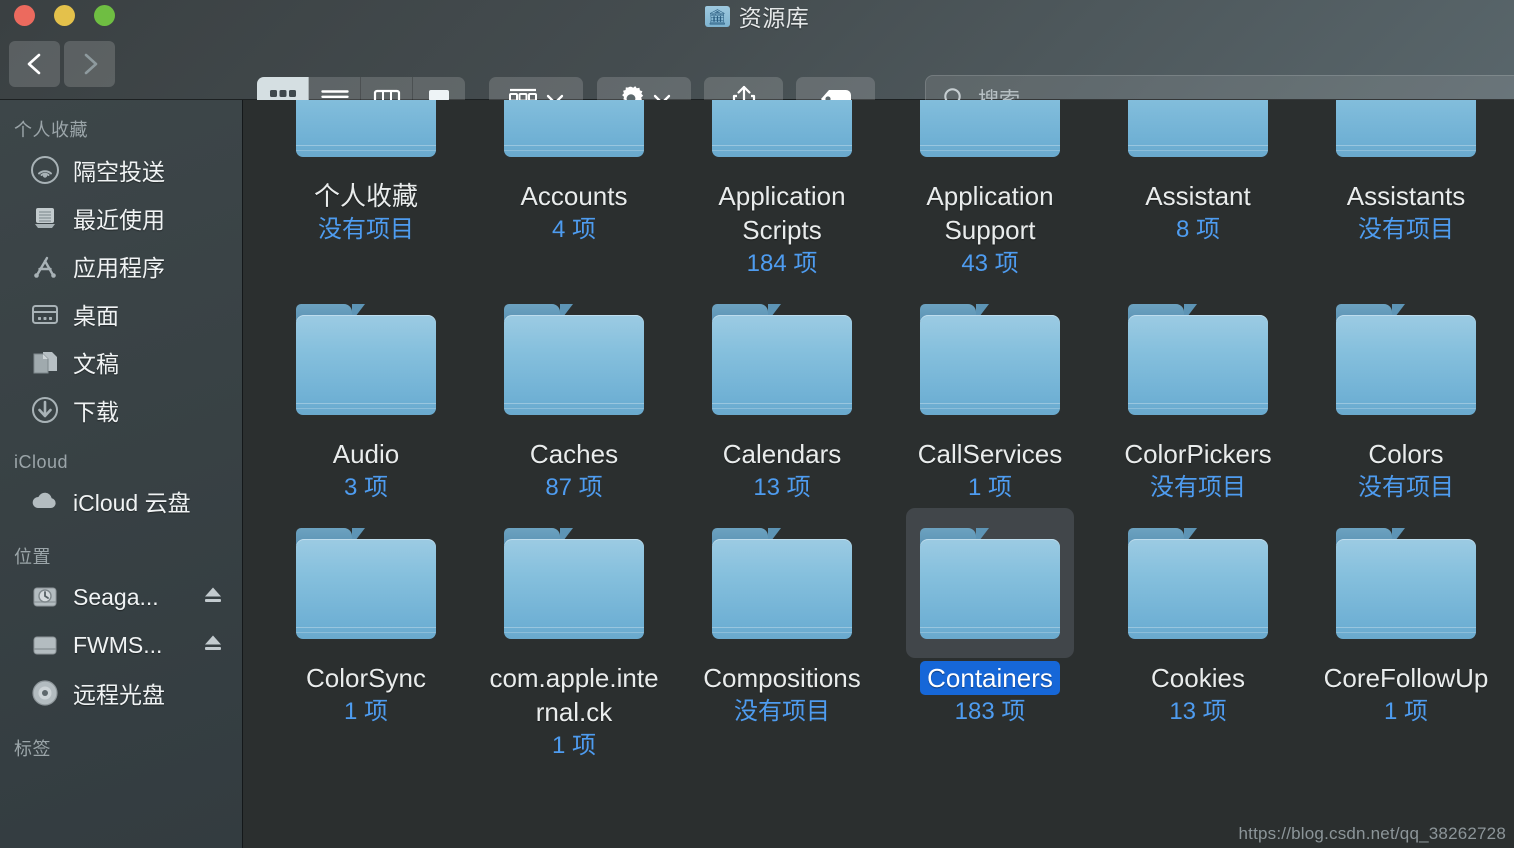 The image size is (1514, 848). Describe the element at coordinates (121, 170) in the screenshot. I see `sidebar-item-airdrop: 隔空投送` at that location.